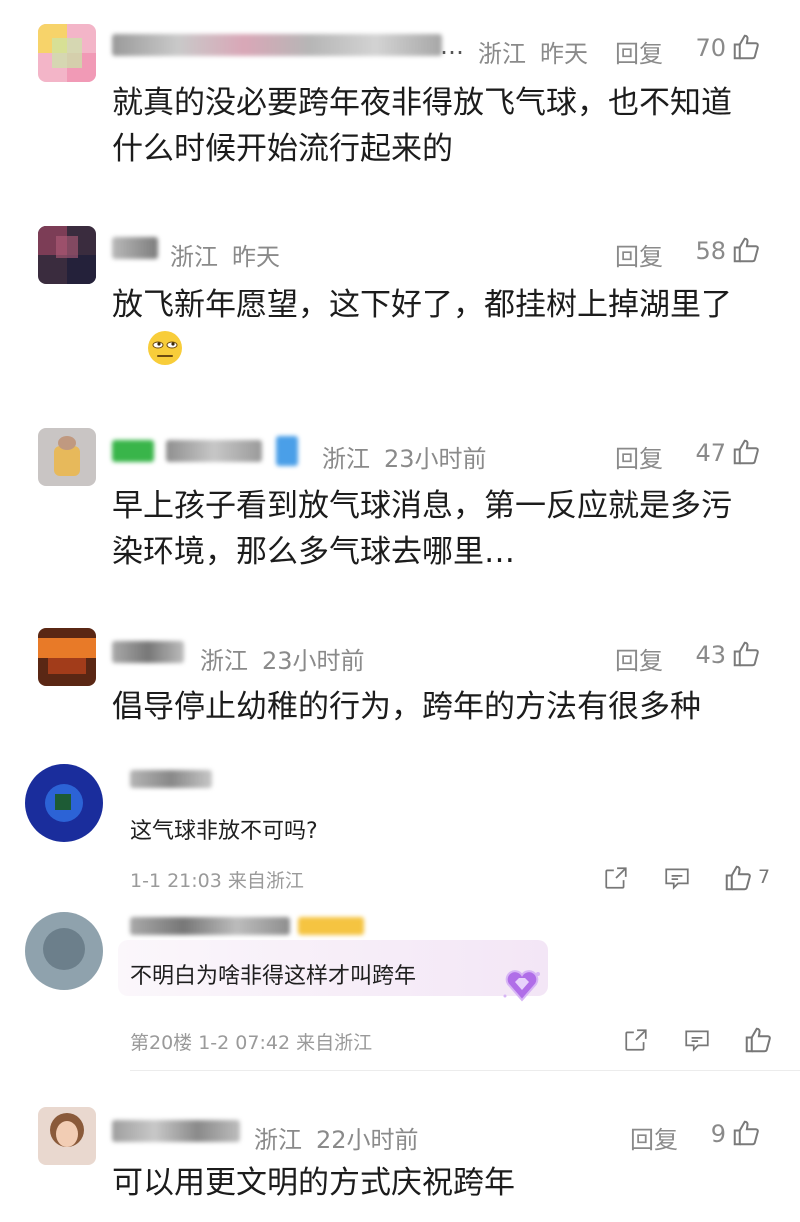 Image resolution: width=800 pixels, height=1222 pixels. What do you see at coordinates (273, 976) in the screenshot?
I see `comment-text: 不明白为啥非得这样才叫跨年` at bounding box center [273, 976].